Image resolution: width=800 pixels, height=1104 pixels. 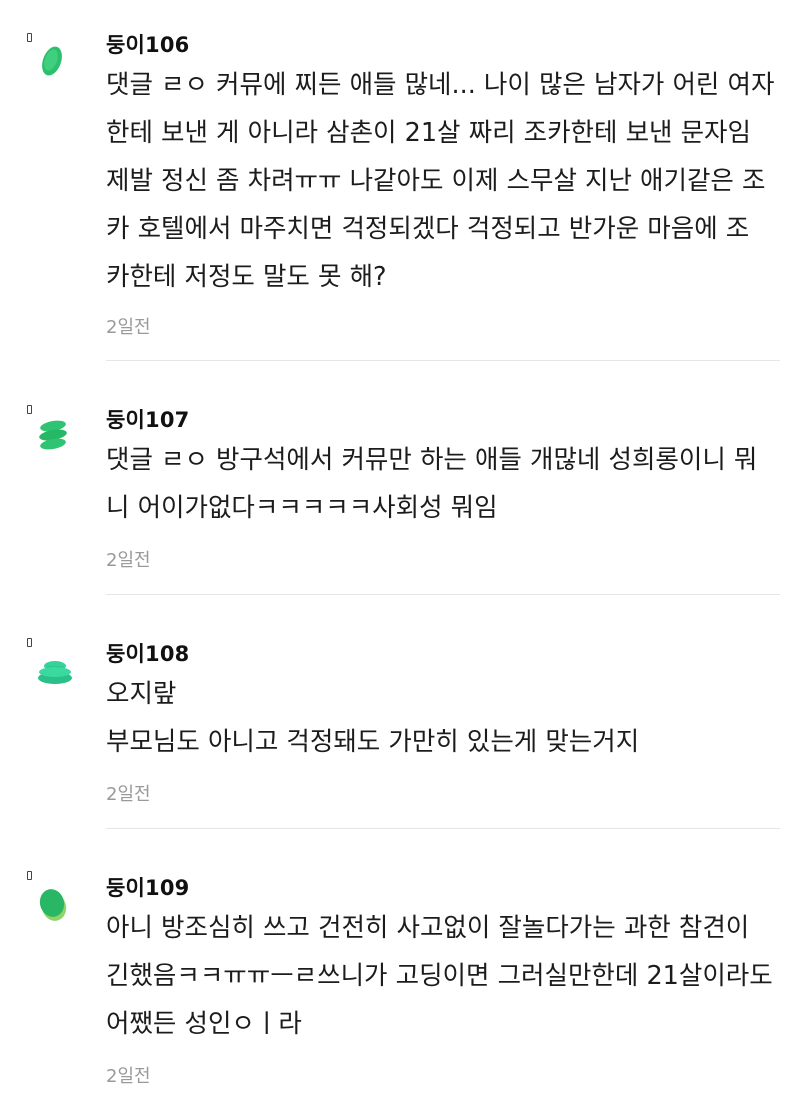 What do you see at coordinates (444, 718) in the screenshot?
I see `comment-body: 오지랖 부모님도 아니고 걱정돼도 가만히 있는게 맞는거지` at bounding box center [444, 718].